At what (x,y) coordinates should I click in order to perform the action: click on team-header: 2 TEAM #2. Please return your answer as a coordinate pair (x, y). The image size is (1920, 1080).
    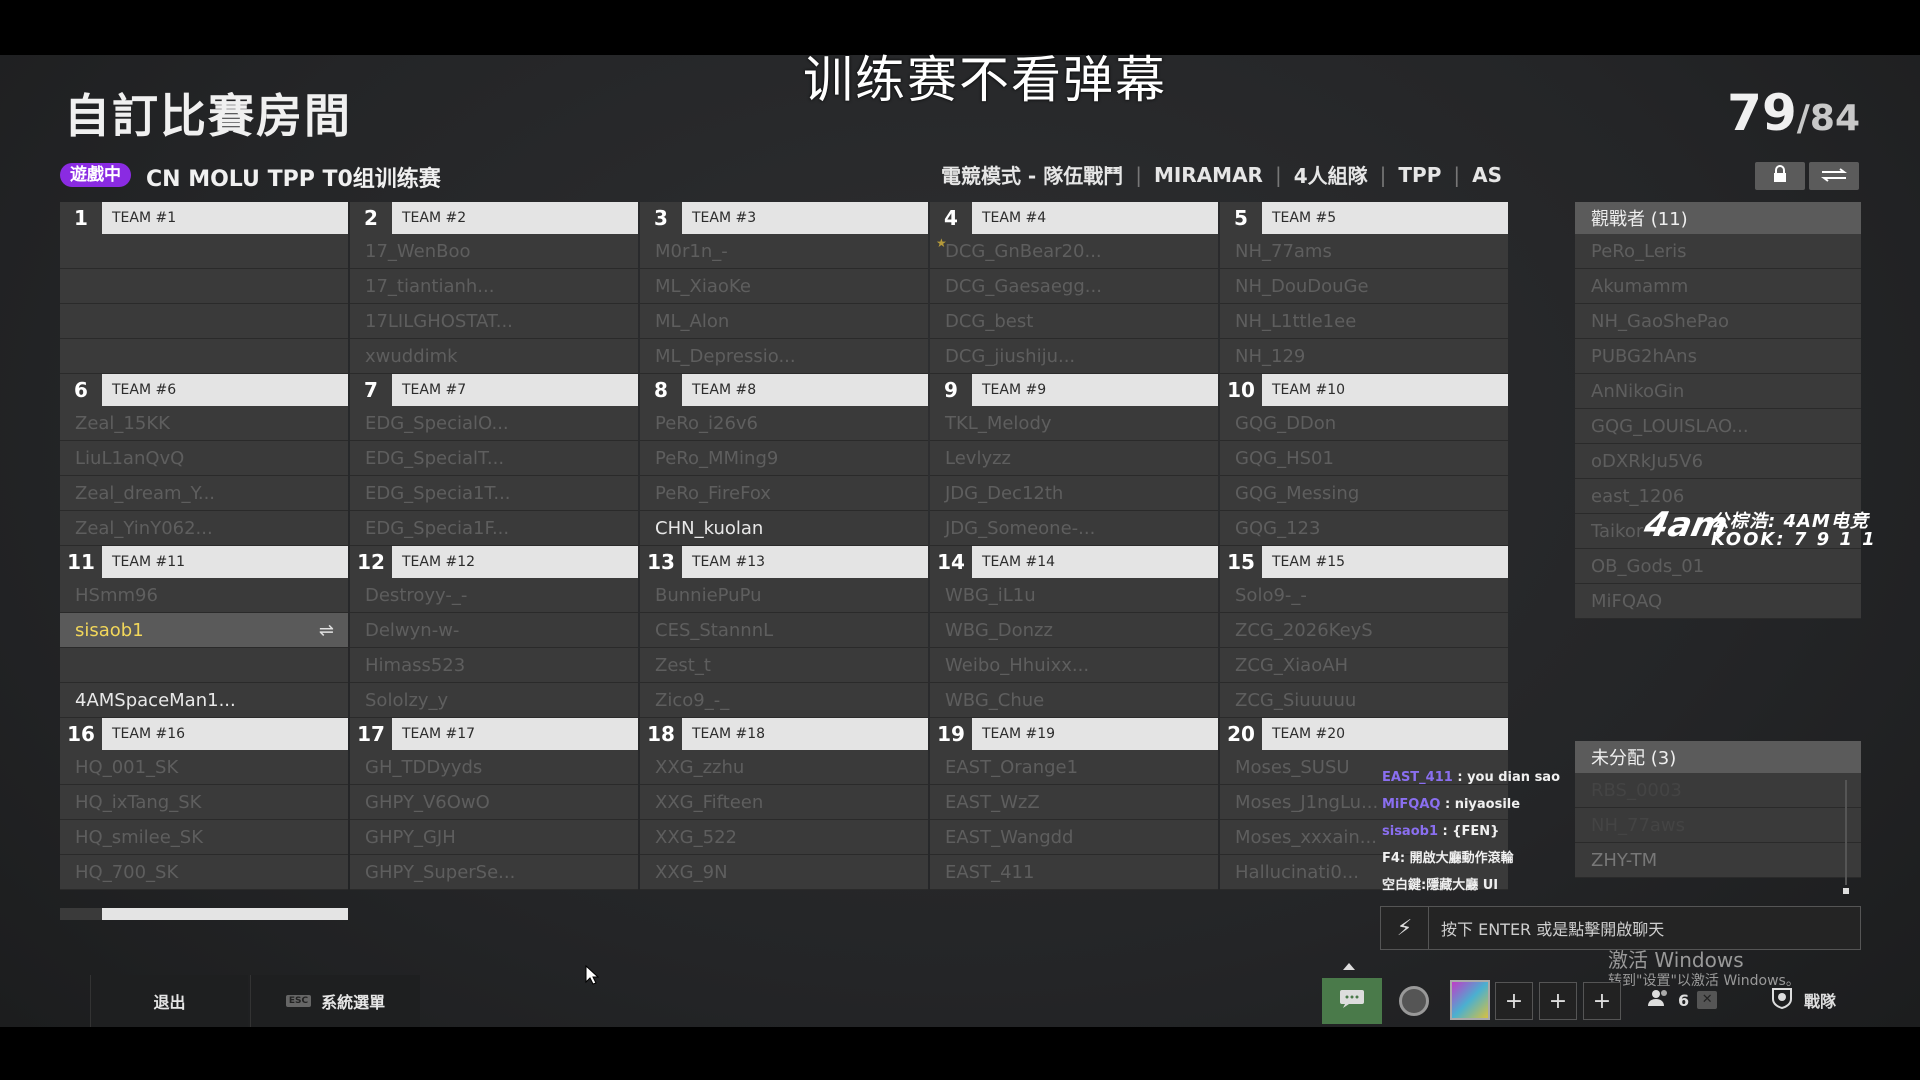
    Looking at the image, I should click on (494, 218).